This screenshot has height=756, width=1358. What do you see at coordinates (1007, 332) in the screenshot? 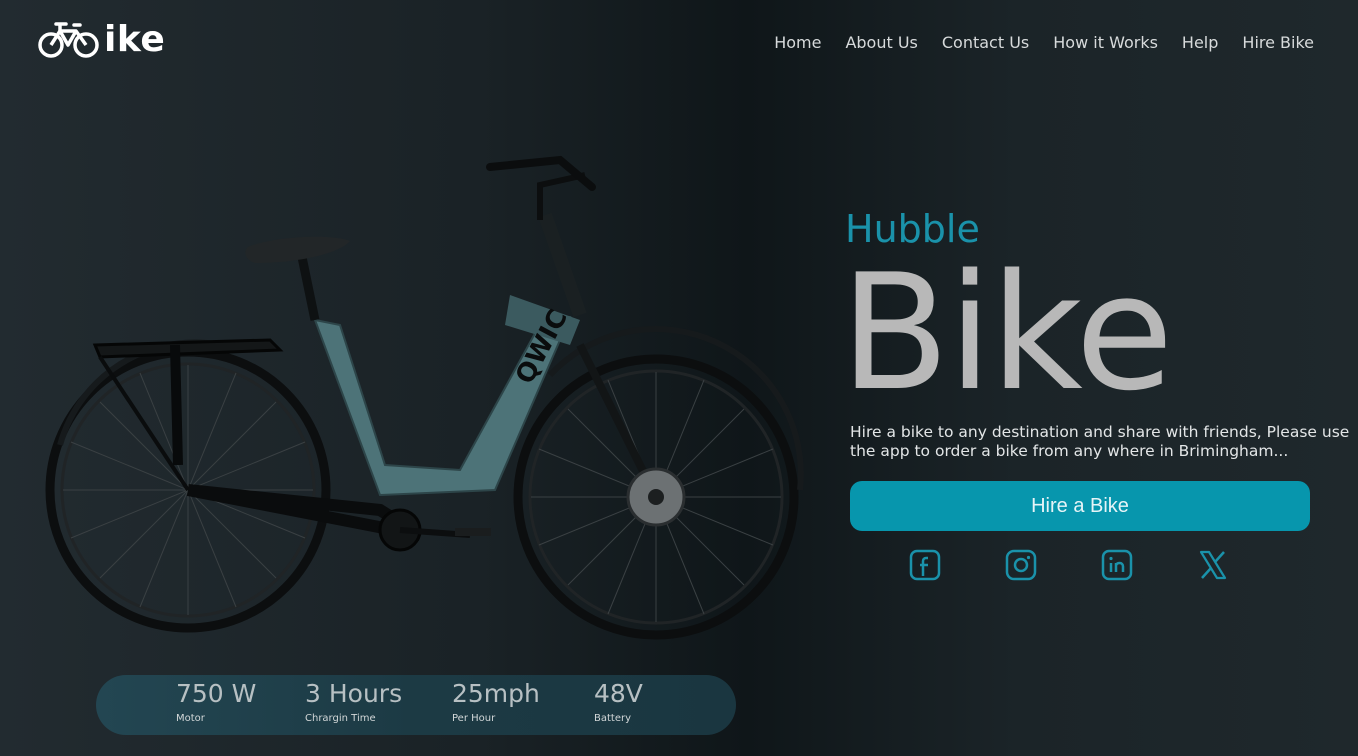
I see `hero-title: Bike` at bounding box center [1007, 332].